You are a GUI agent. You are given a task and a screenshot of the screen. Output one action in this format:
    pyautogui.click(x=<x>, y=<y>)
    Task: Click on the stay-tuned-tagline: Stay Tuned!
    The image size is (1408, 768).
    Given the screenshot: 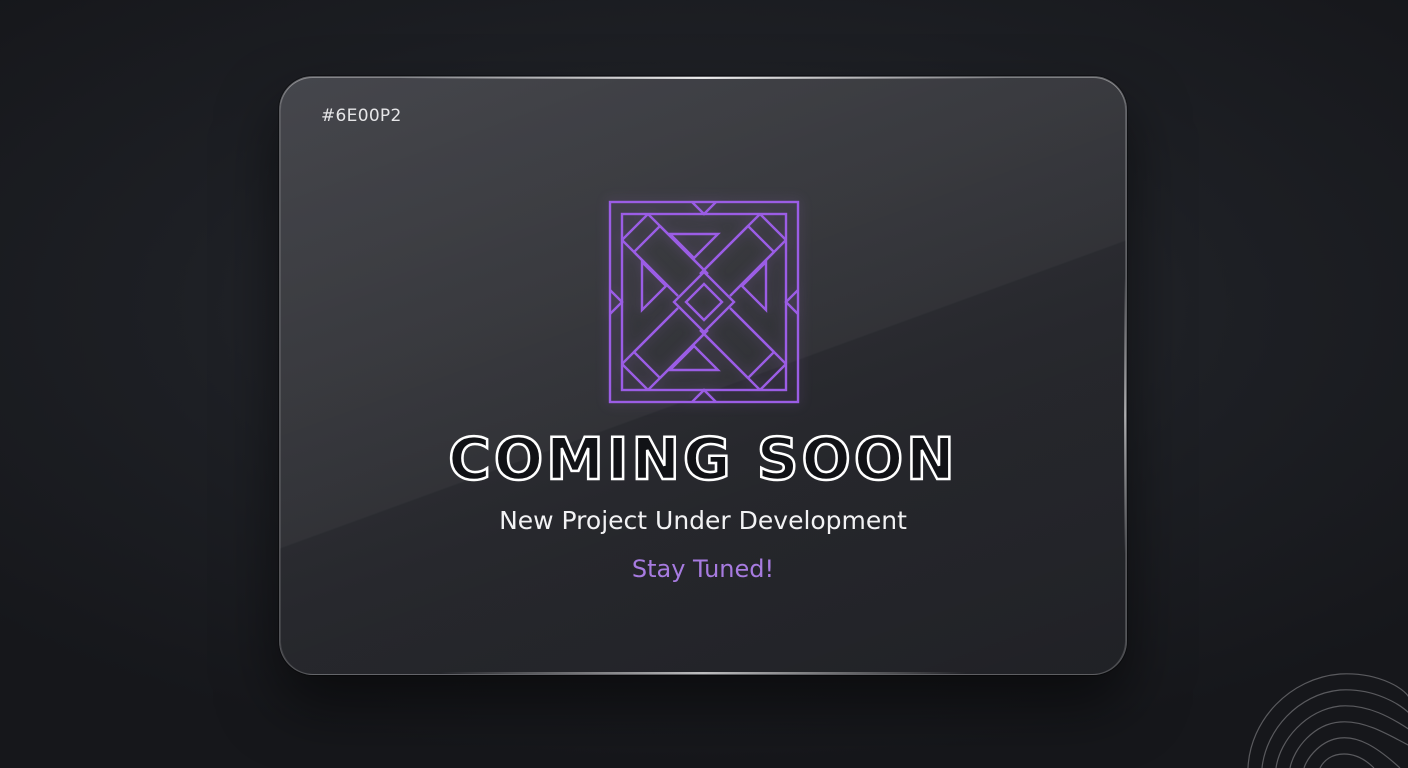 What is the action you would take?
    pyautogui.click(x=703, y=569)
    